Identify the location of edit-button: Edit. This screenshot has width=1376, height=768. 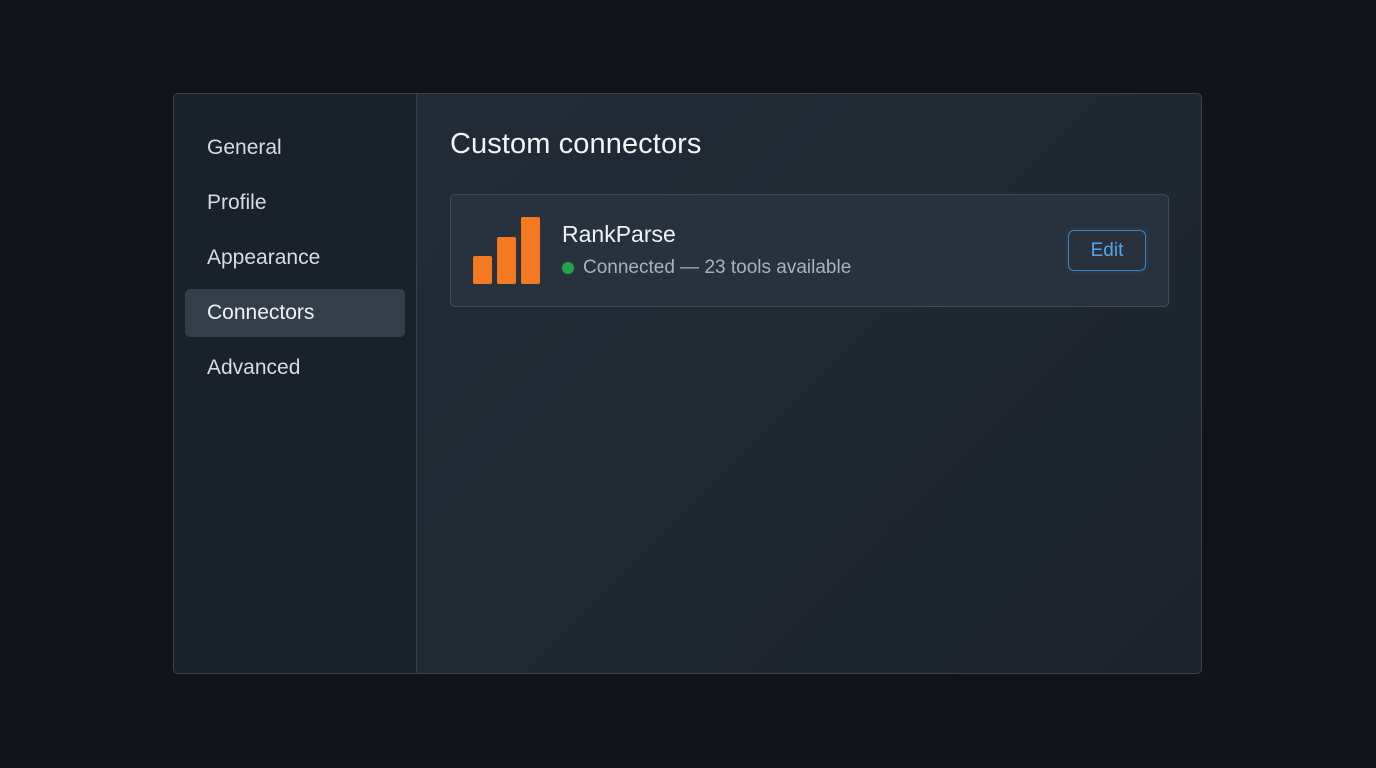
(1107, 250).